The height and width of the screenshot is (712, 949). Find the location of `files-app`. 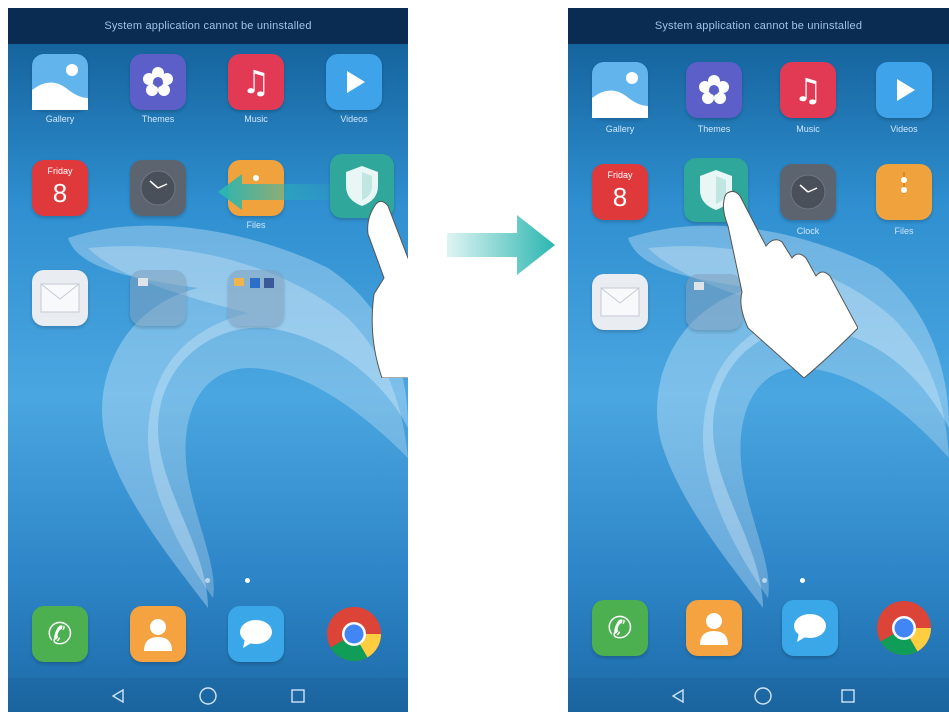

files-app is located at coordinates (904, 192).